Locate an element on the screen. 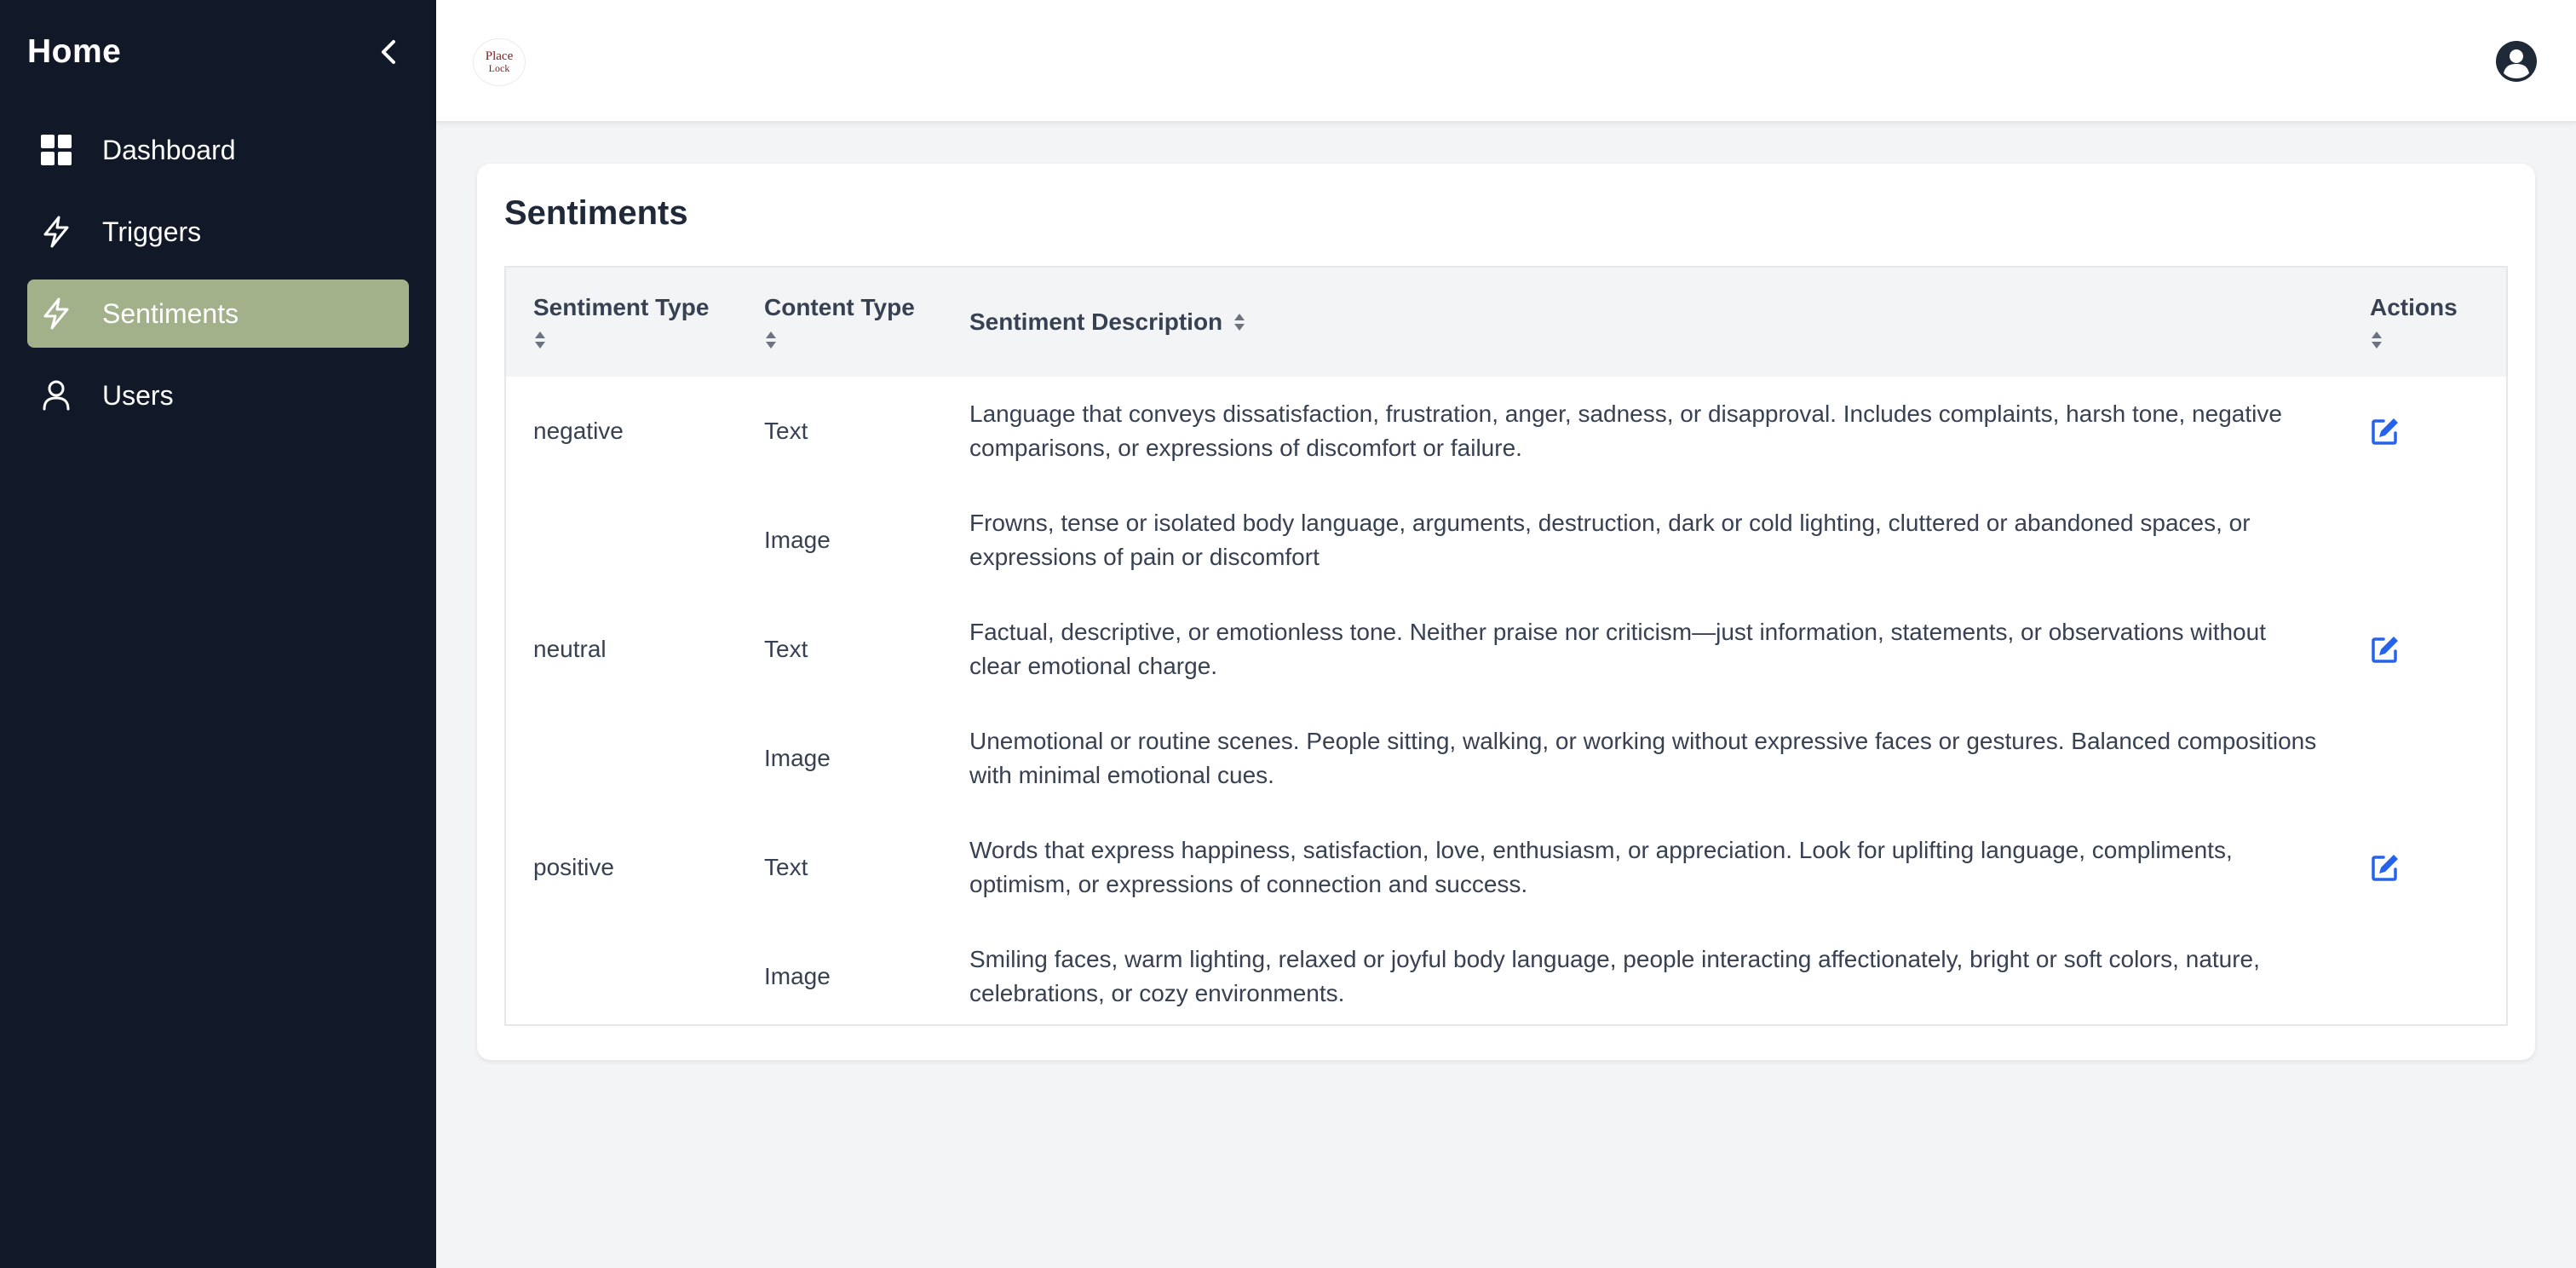 This screenshot has height=1268, width=2576. column-header-sentiment-type: Sentiment Type is located at coordinates (622, 322).